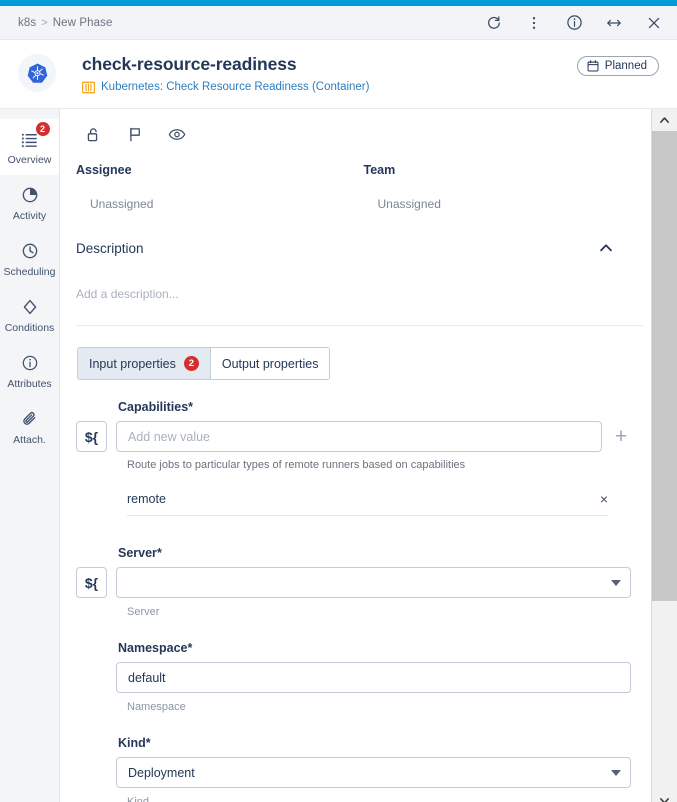 This screenshot has width=677, height=802. Describe the element at coordinates (604, 499) in the screenshot. I see `capabilities-value-remove-icon: ×` at that location.